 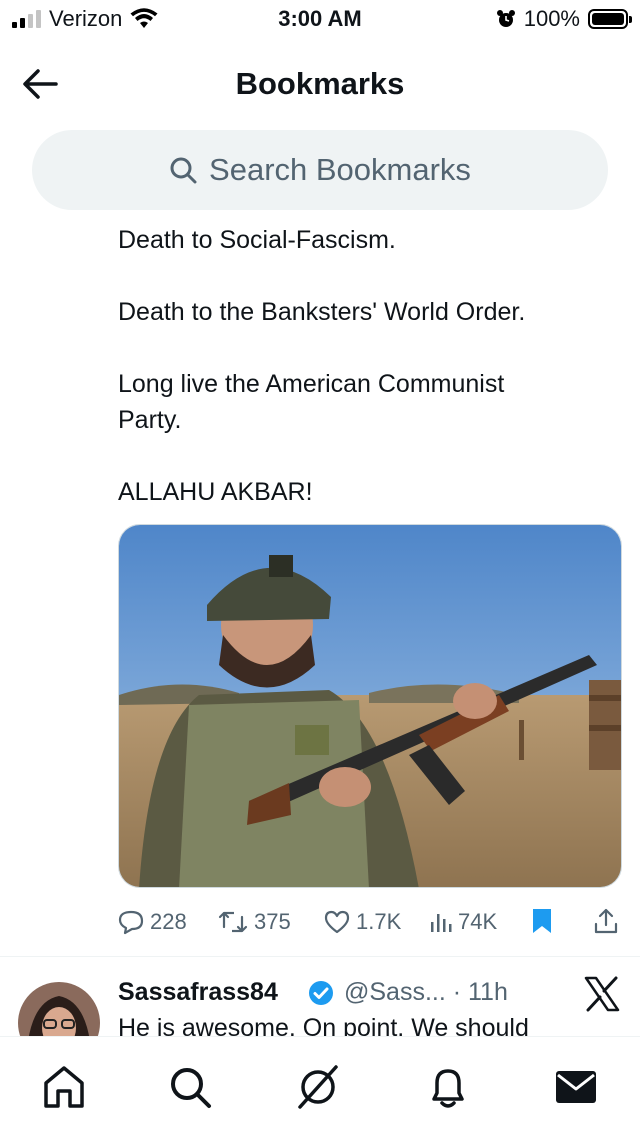 I want to click on share-icon, so click(x=606, y=921).